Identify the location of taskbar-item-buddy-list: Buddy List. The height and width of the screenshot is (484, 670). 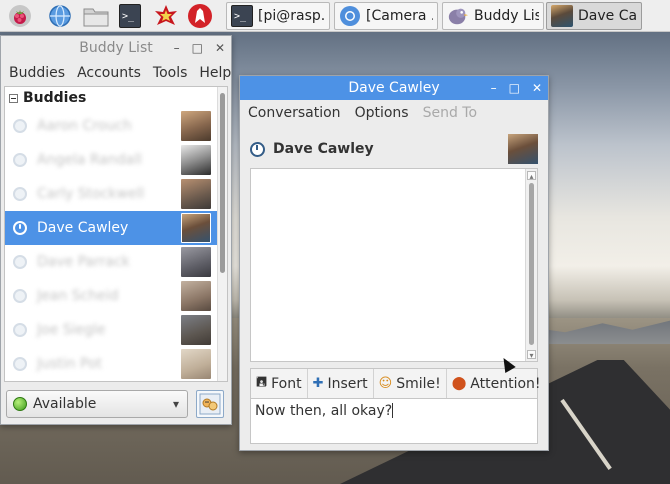
(493, 16).